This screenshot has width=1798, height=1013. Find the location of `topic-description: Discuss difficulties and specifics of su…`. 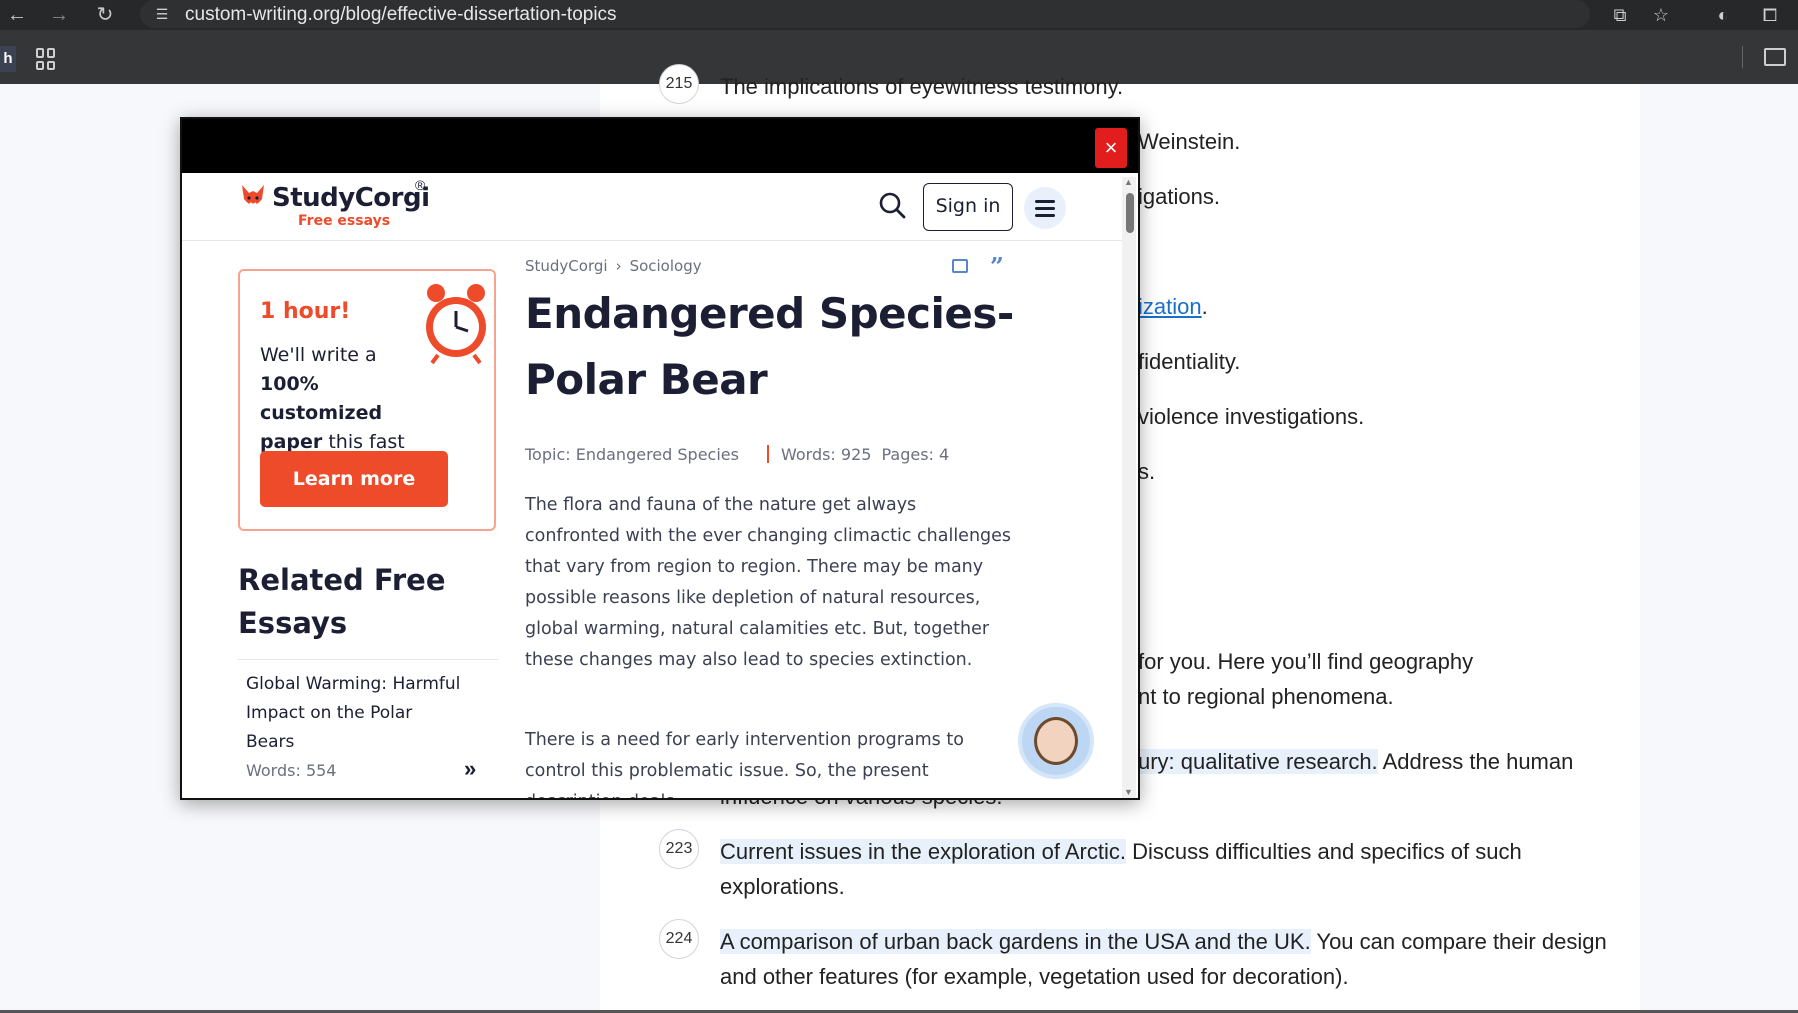

topic-description: Discuss difficulties and specifics of su… is located at coordinates (1323, 851).